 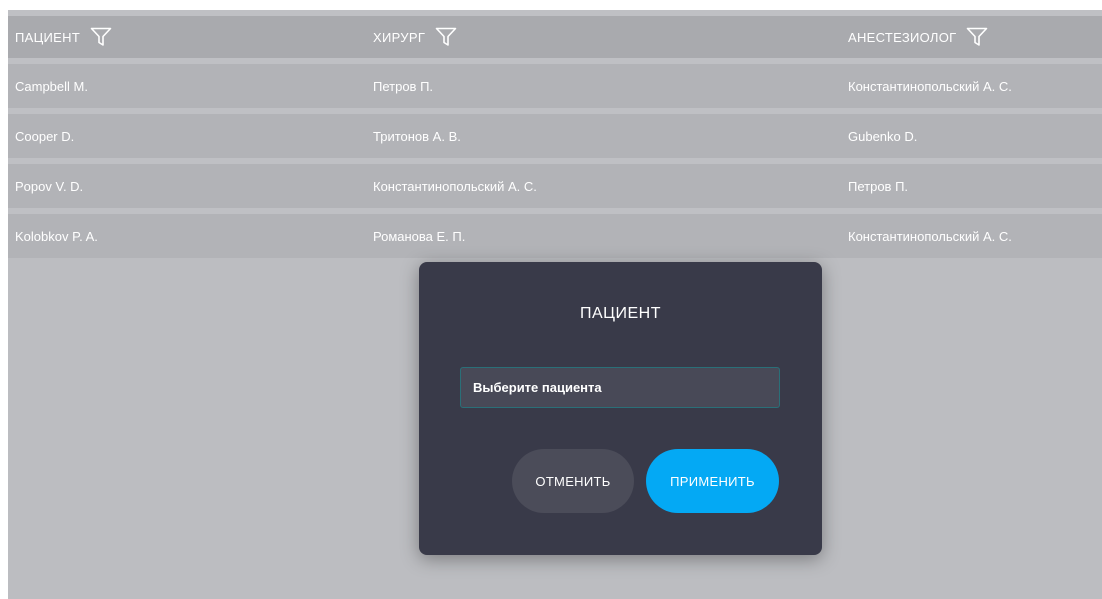 I want to click on column-header-label: АНЕСТЕЗИОЛОГ, so click(x=902, y=37).